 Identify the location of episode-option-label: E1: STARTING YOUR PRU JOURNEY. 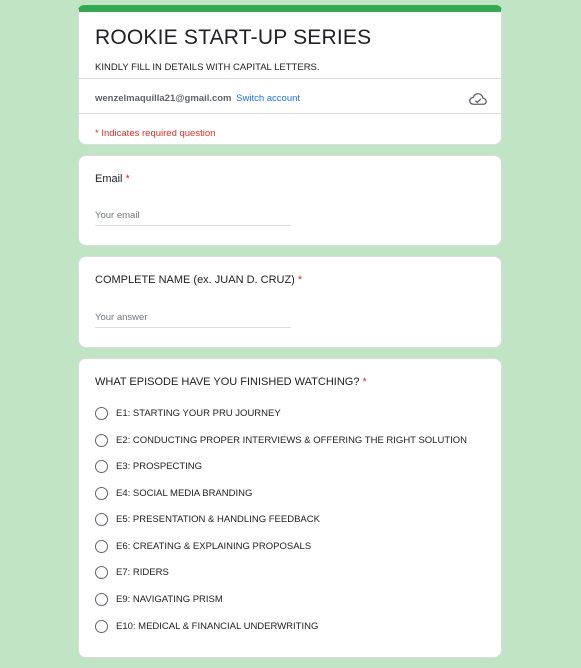
(198, 413).